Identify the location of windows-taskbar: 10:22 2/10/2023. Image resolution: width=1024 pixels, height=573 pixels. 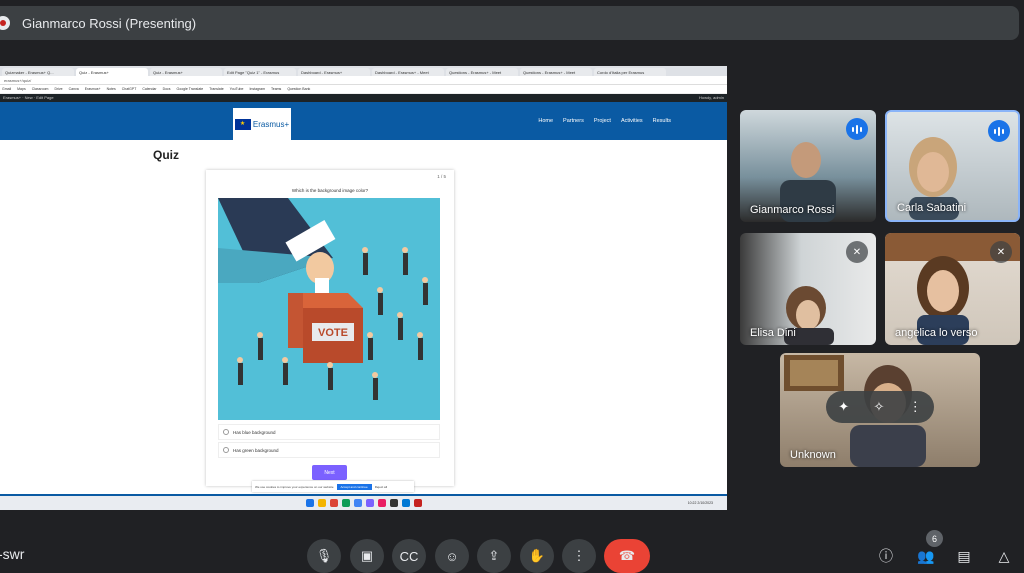
(363, 502).